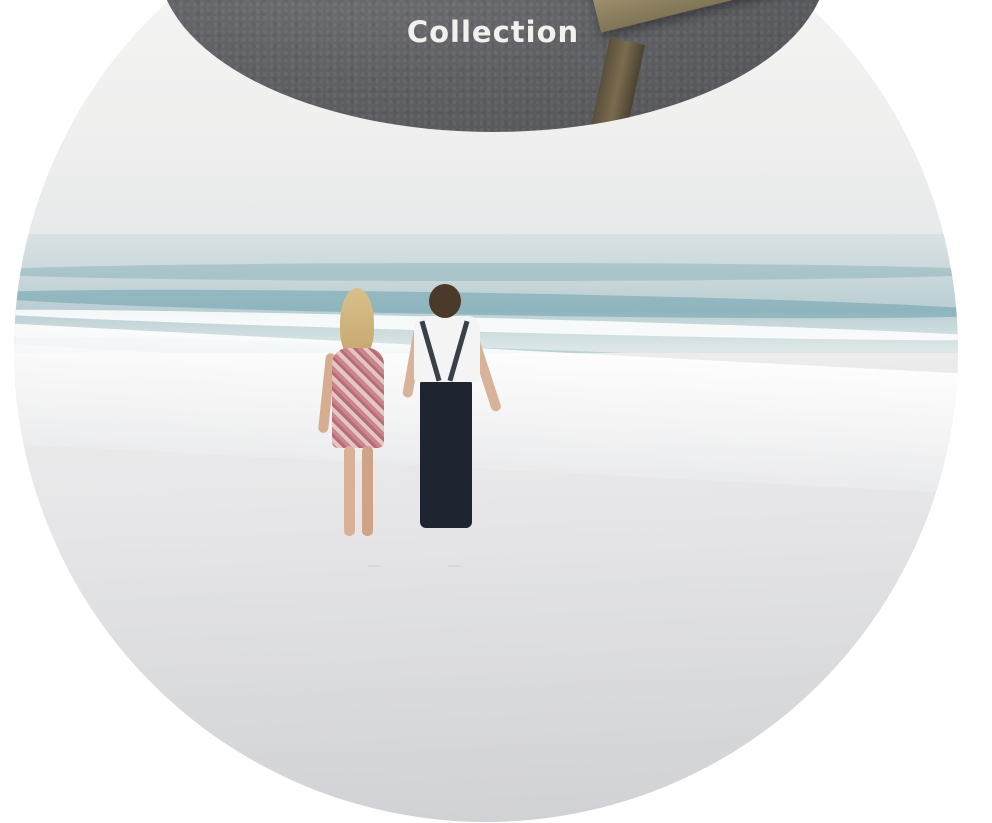 This screenshot has width=992, height=823. Describe the element at coordinates (446, 454) in the screenshot. I see `man-trousers` at that location.